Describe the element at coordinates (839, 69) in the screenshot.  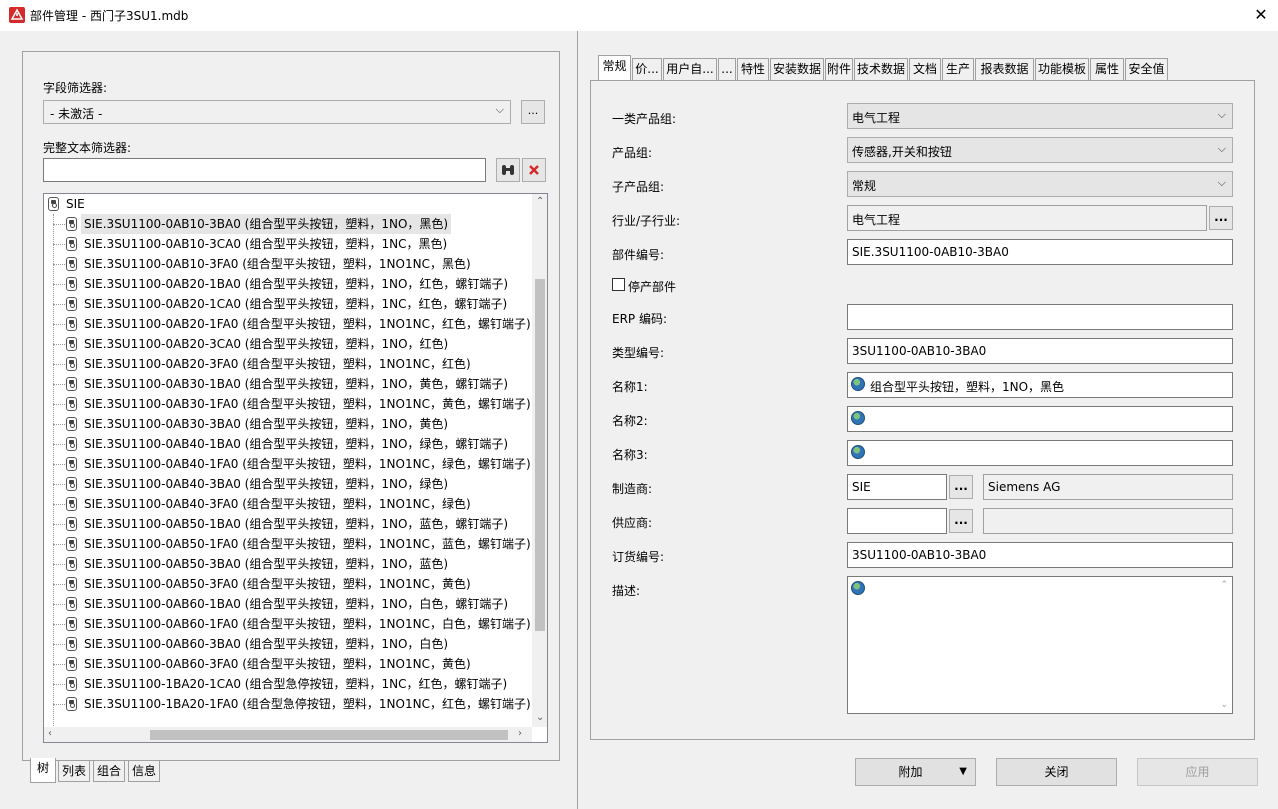
I see `tab-6: 附件` at that location.